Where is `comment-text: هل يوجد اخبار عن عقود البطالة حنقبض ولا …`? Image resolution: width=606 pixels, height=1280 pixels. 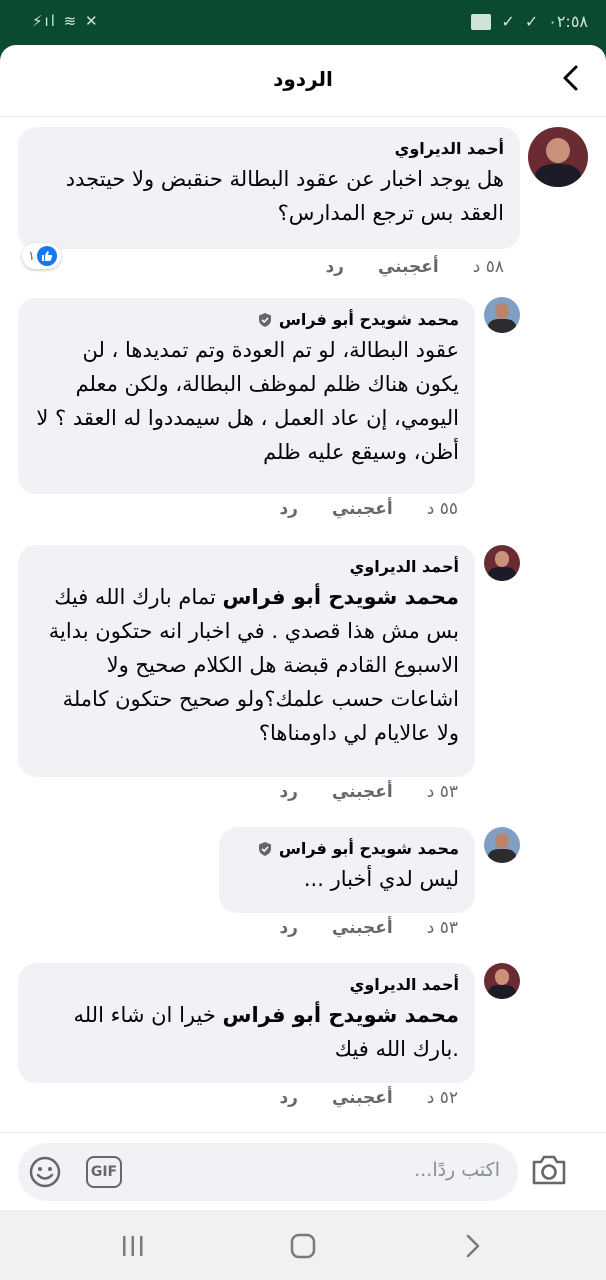 comment-text: هل يوجد اخبار عن عقود البطالة حنقبض ولا … is located at coordinates (284, 196).